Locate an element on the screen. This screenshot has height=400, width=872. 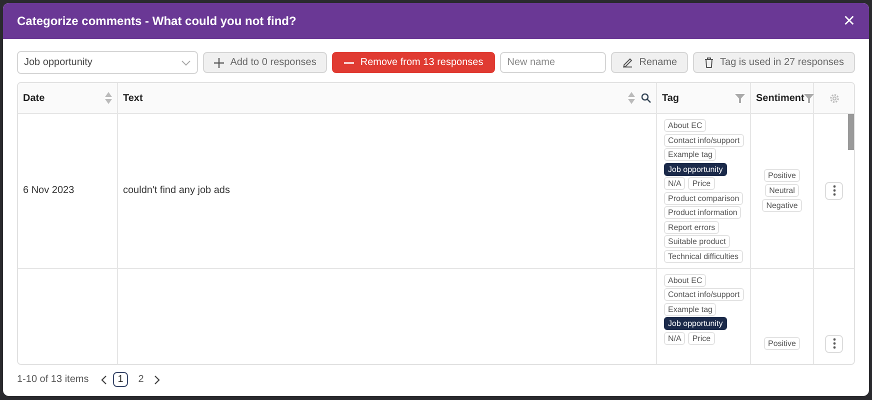
chevron-right-icon is located at coordinates (157, 379).